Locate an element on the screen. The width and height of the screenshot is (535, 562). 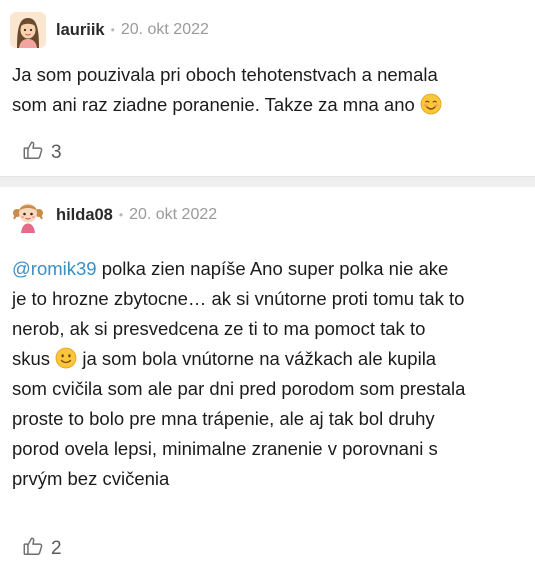
like-button: 2 is located at coordinates (42, 548).